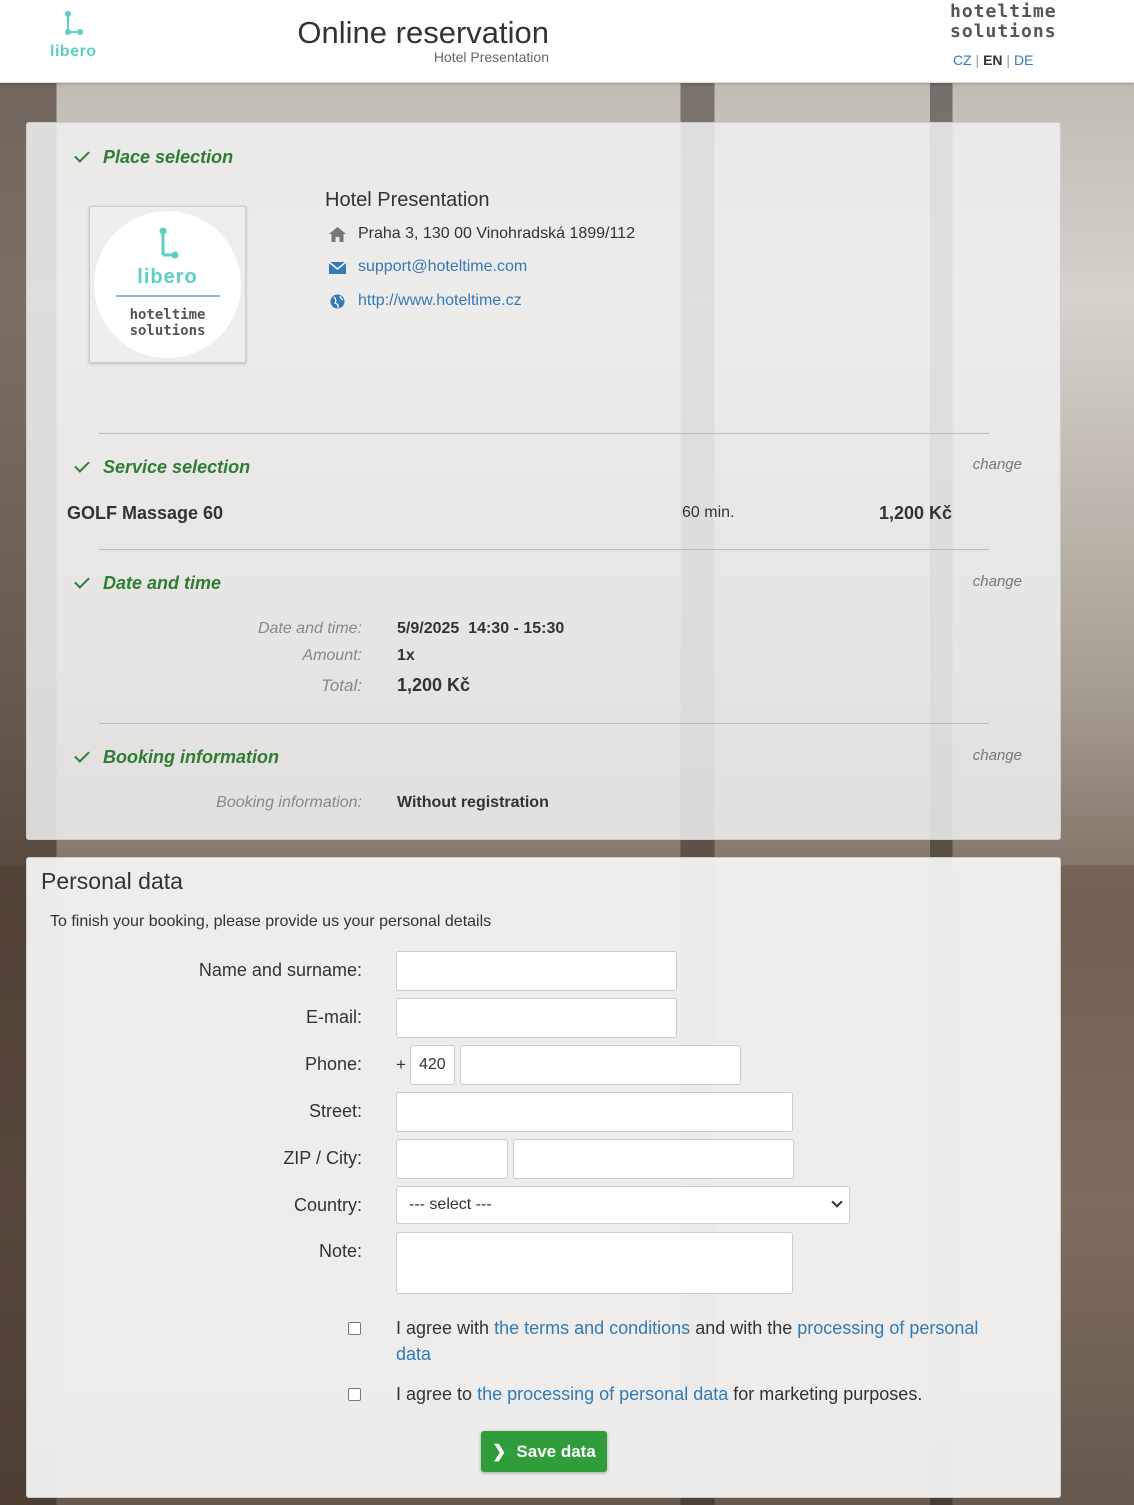 The width and height of the screenshot is (1134, 1505). I want to click on country-label: Country:, so click(327, 1205).